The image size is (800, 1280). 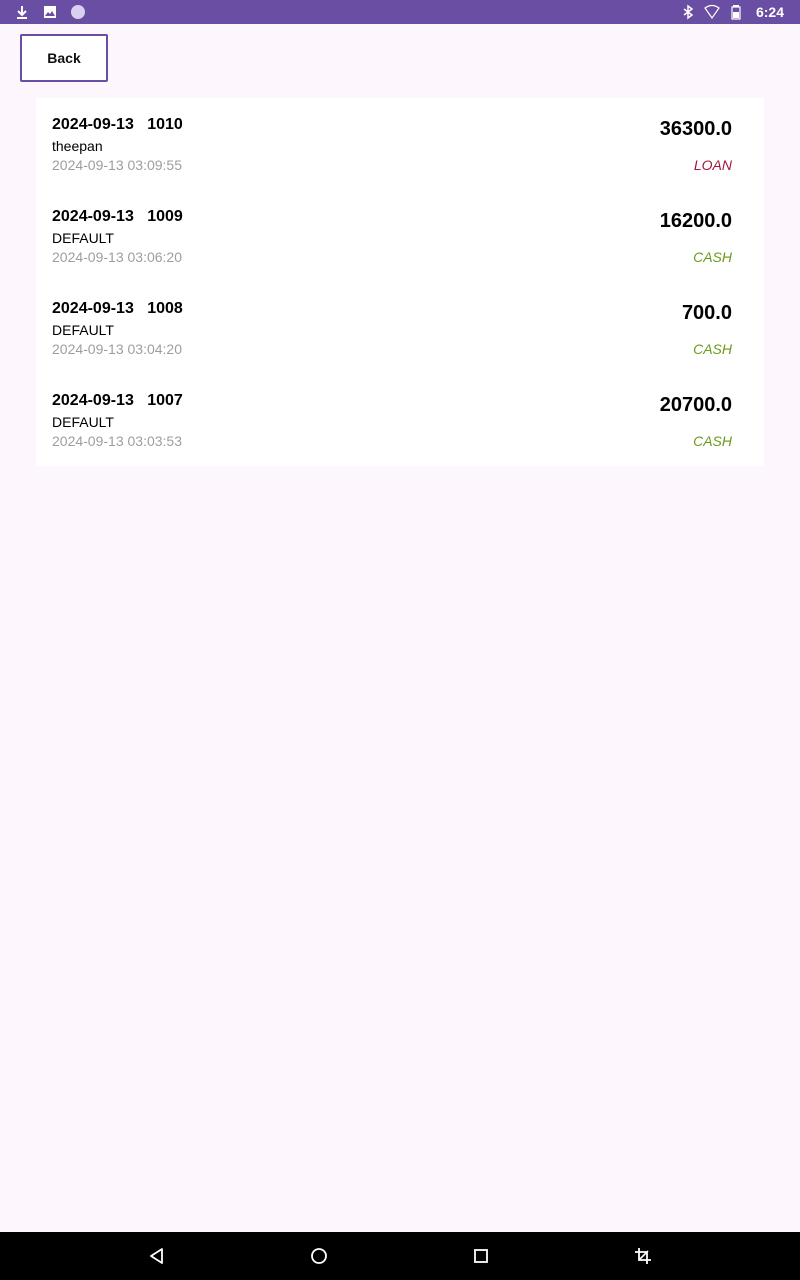 I want to click on download-icon, so click(x=22, y=12).